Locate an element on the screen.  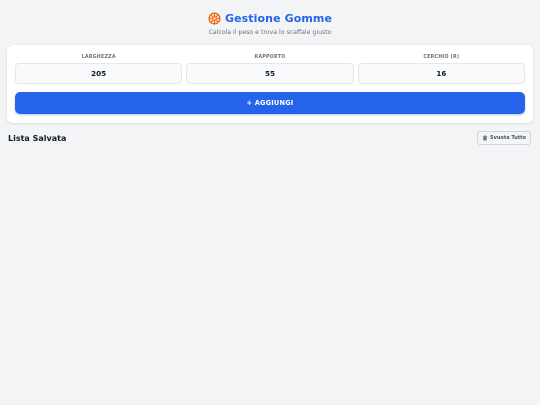
add-button: + AGGIUNGI is located at coordinates (270, 103).